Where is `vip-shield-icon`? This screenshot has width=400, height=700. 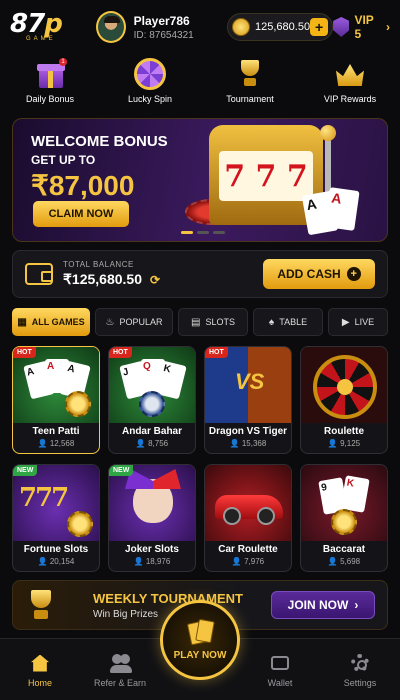
vip-shield-icon is located at coordinates (341, 27).